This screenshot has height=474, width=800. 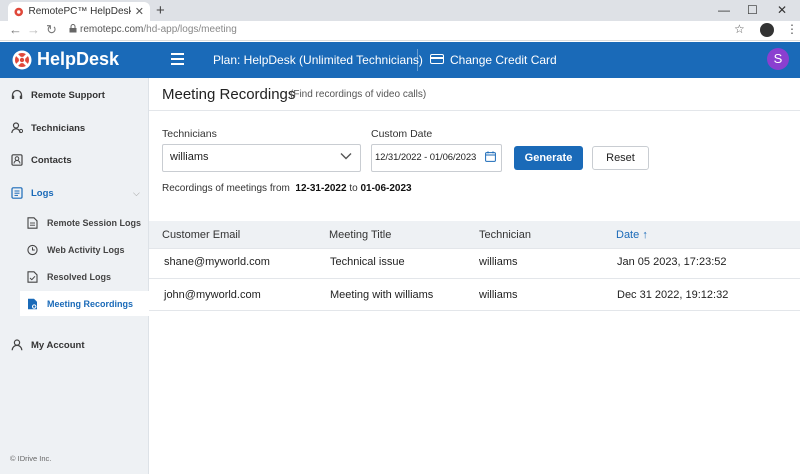 I want to click on page-title: Meeting Recordings, so click(x=229, y=94).